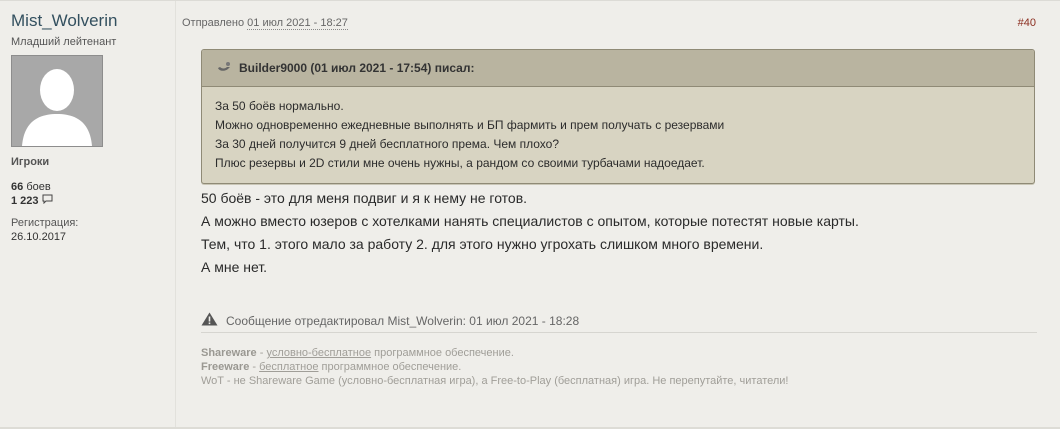 The height and width of the screenshot is (429, 1060). I want to click on registration-date: 26.10.2017, so click(39, 237).